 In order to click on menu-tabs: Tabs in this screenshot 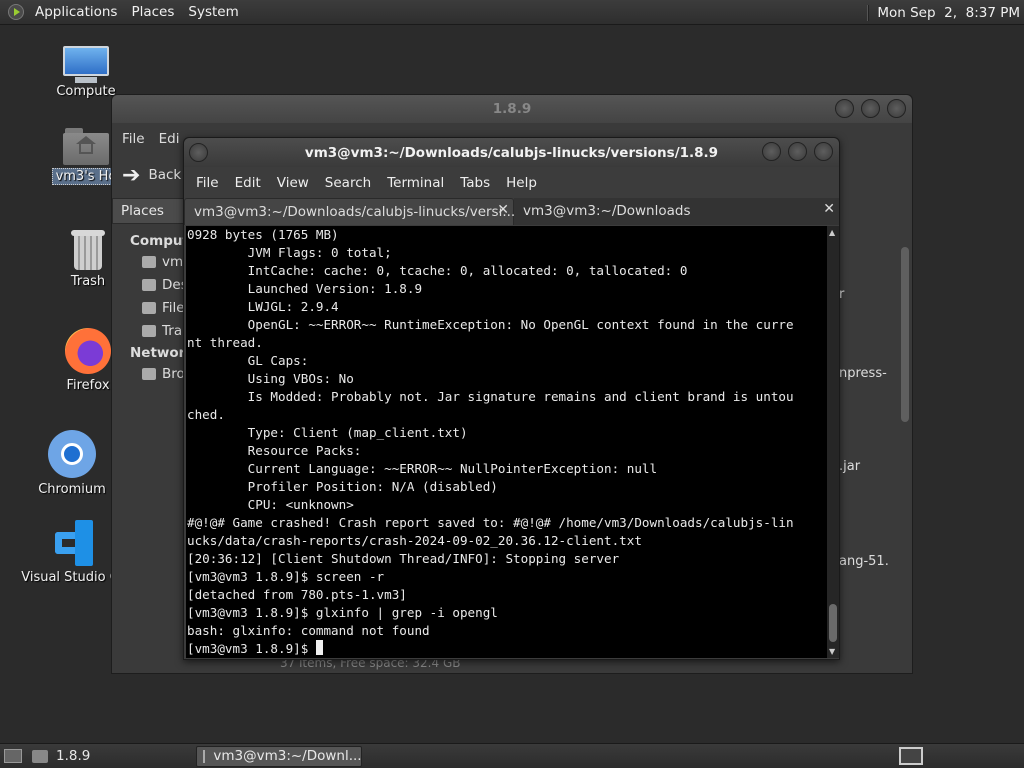, I will do `click(478, 183)`.